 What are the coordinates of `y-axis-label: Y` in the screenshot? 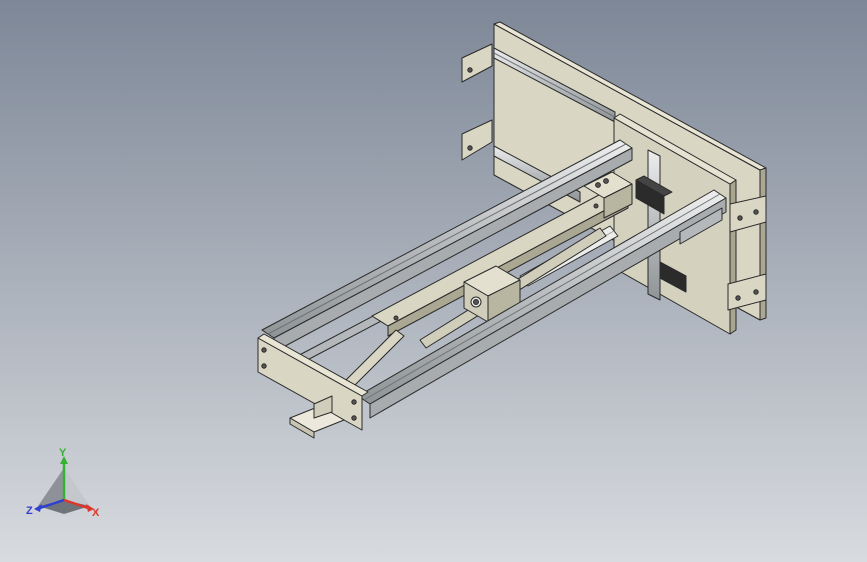 It's located at (63, 453).